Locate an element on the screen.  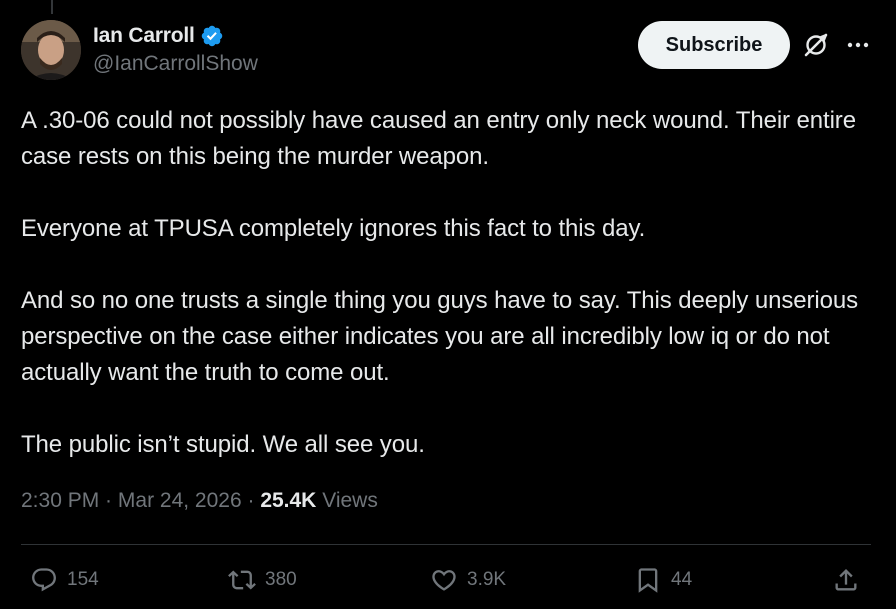
like-button: 3.9K is located at coordinates (468, 580).